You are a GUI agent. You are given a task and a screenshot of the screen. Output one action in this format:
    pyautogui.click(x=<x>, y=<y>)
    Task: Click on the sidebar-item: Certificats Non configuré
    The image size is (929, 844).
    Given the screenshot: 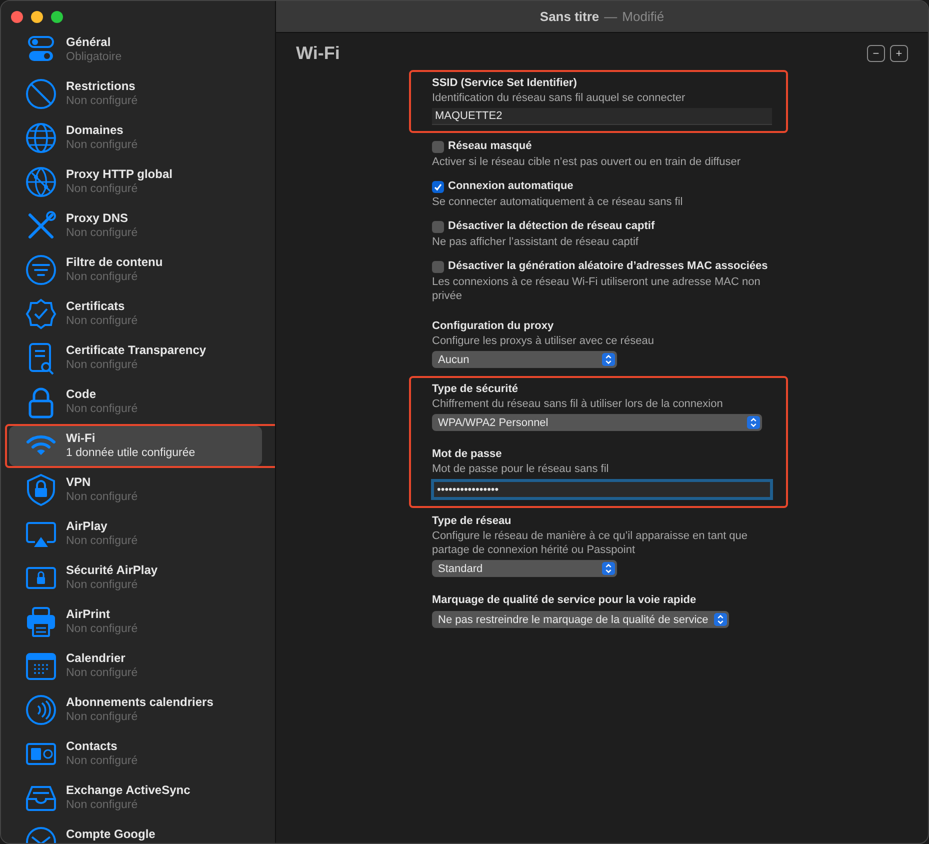 What is the action you would take?
    pyautogui.click(x=135, y=314)
    